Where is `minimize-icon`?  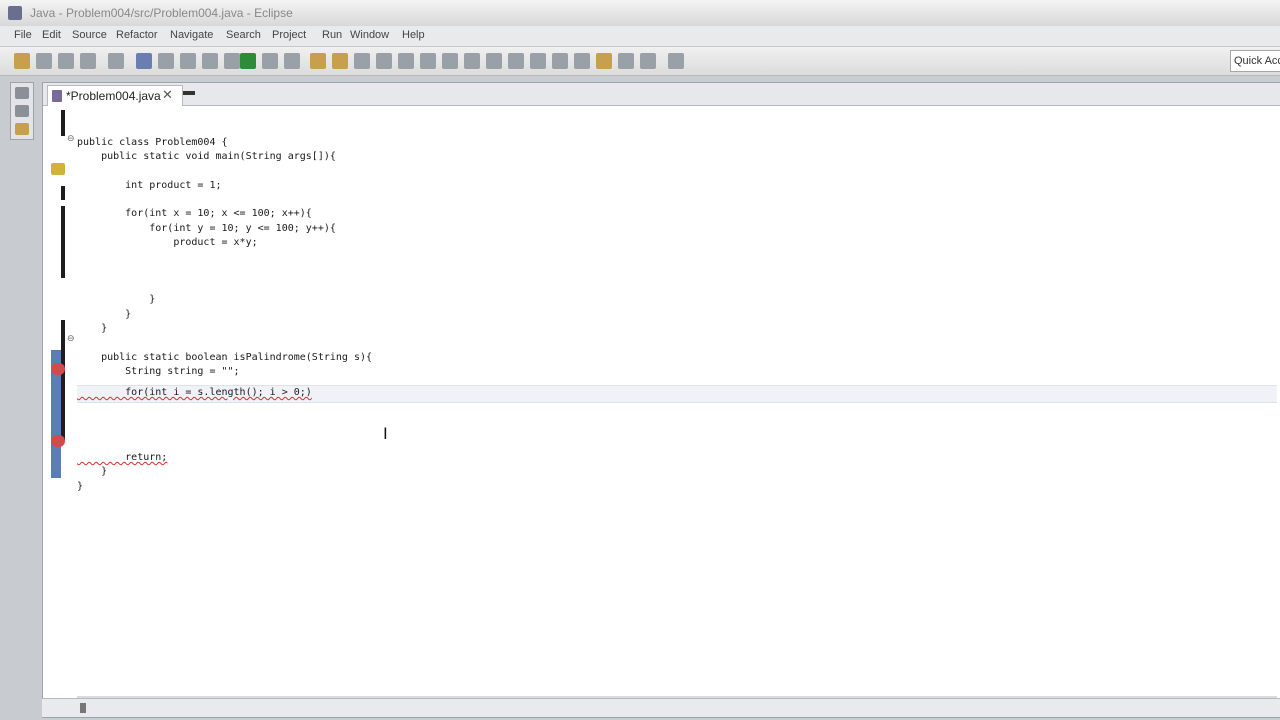 minimize-icon is located at coordinates (189, 93).